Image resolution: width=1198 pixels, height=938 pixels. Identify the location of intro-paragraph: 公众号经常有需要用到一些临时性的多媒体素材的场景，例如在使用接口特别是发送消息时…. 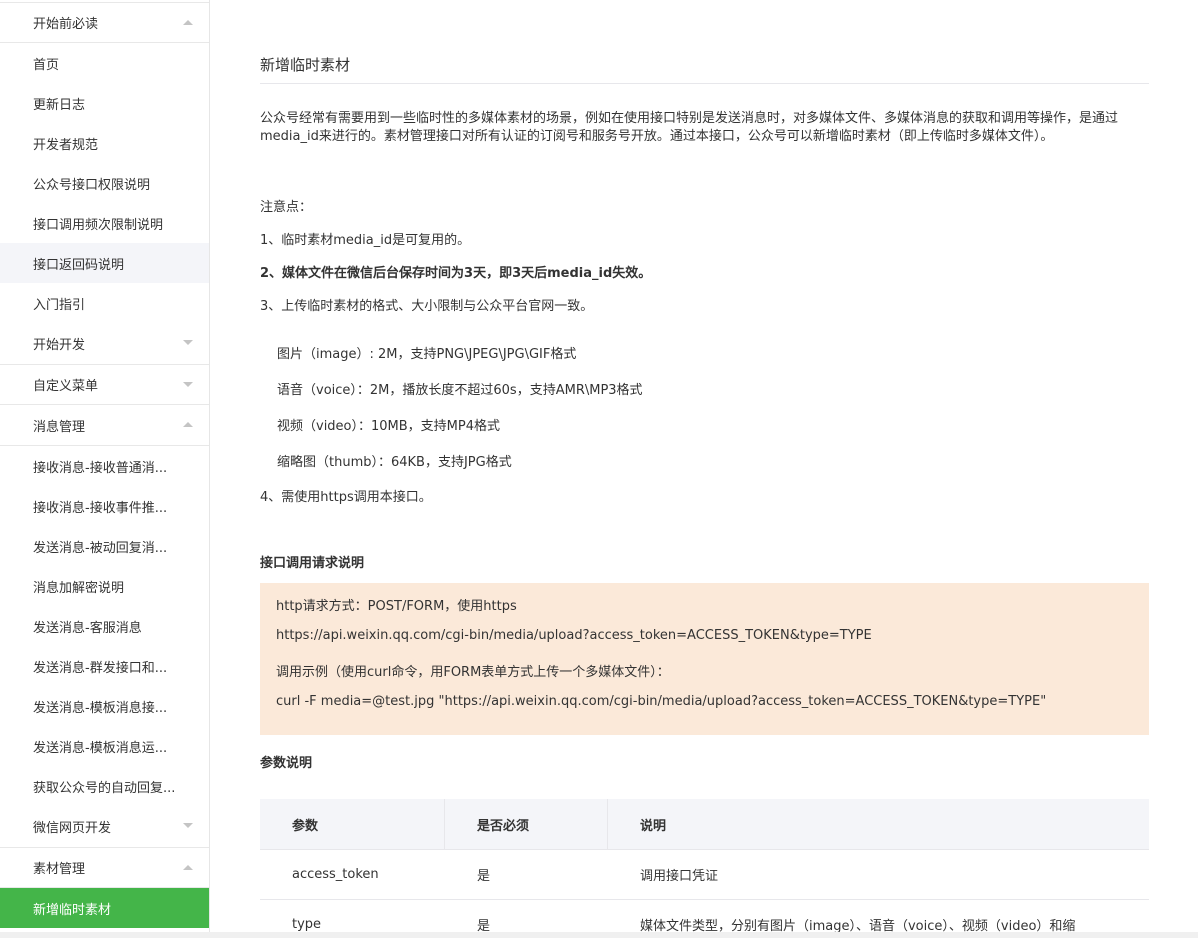
(689, 127).